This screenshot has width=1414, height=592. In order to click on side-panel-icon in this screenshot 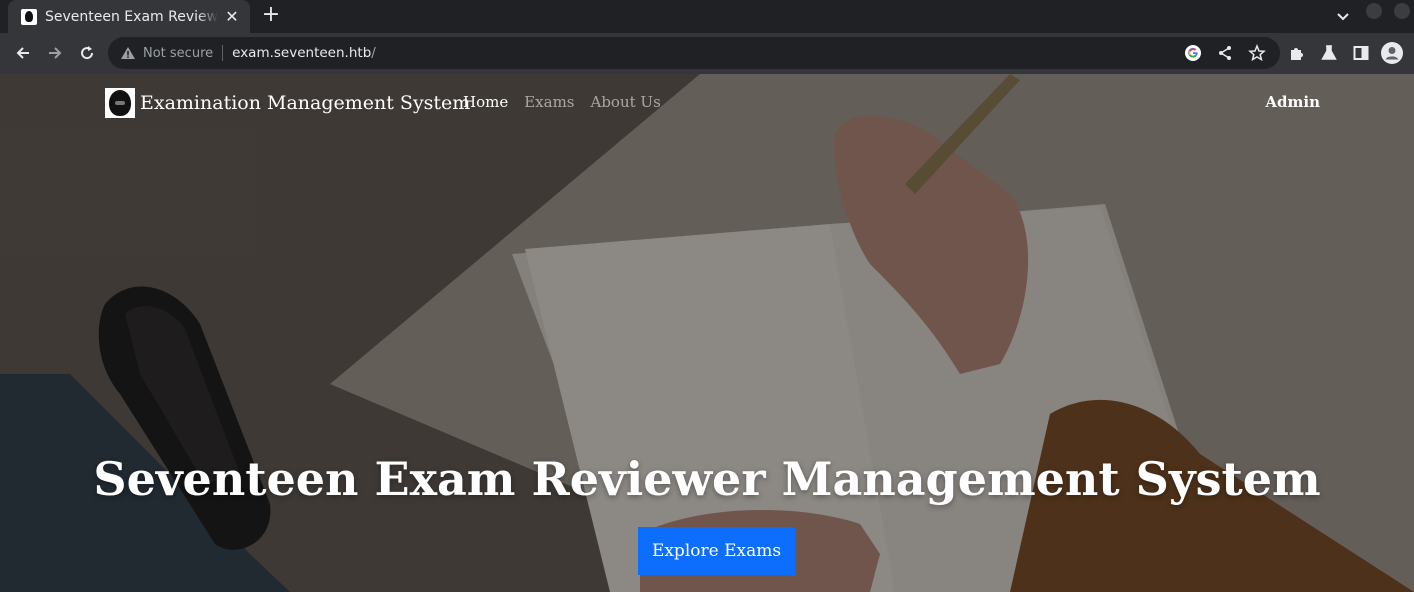, I will do `click(1361, 53)`.